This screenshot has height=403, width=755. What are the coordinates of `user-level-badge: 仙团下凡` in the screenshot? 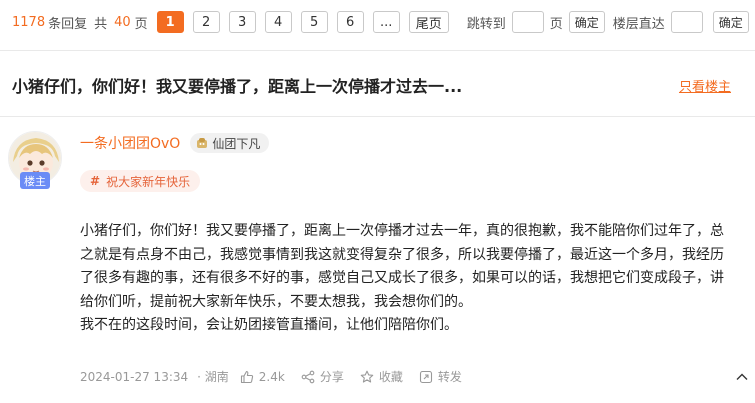 It's located at (230, 143).